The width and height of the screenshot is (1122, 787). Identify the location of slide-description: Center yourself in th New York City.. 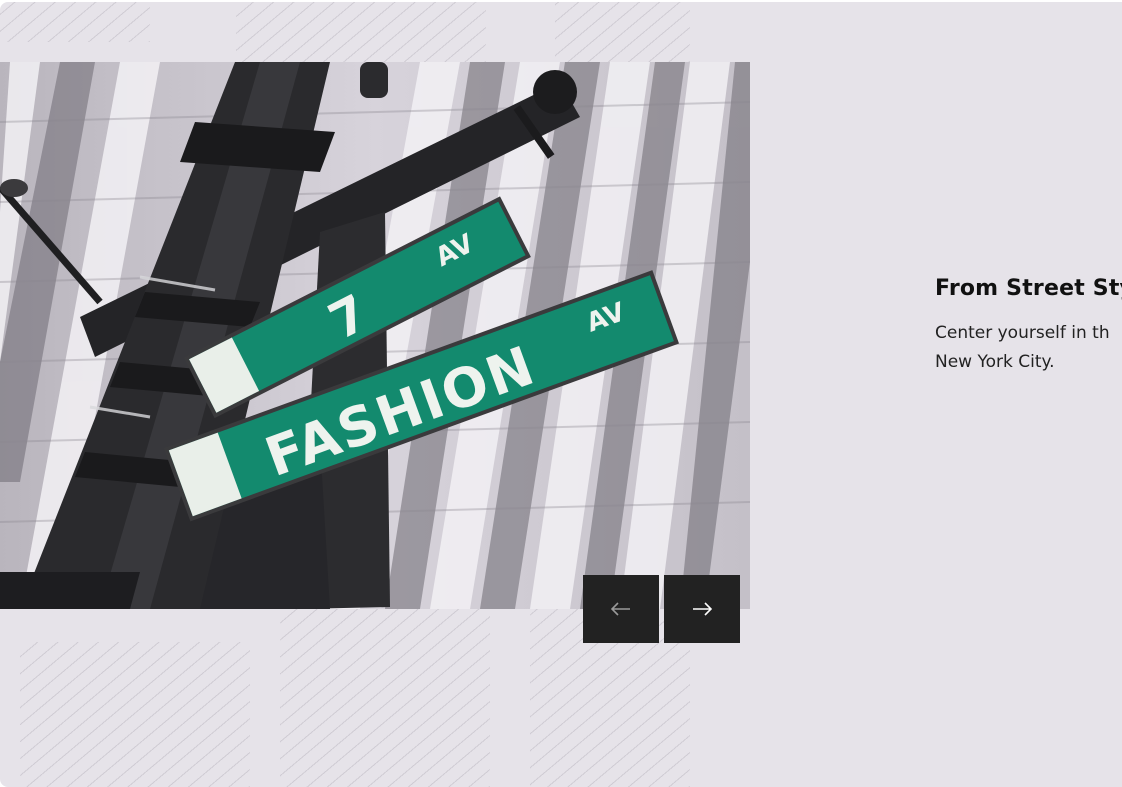
(1022, 347).